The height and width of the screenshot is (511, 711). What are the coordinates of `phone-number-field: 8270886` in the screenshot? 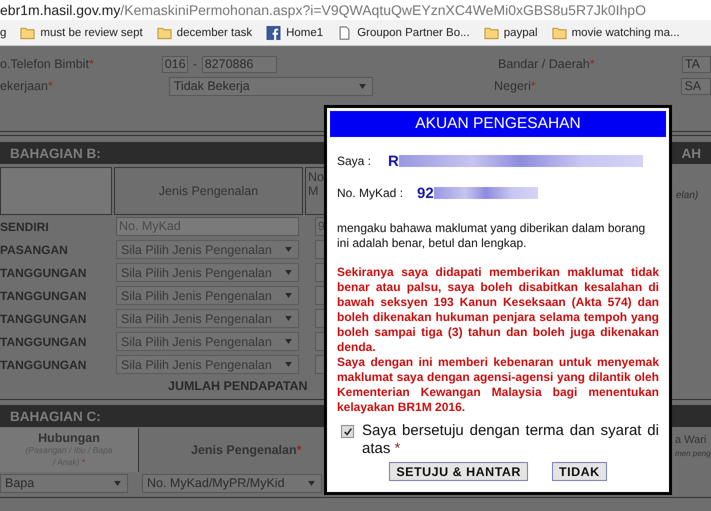 It's located at (240, 64).